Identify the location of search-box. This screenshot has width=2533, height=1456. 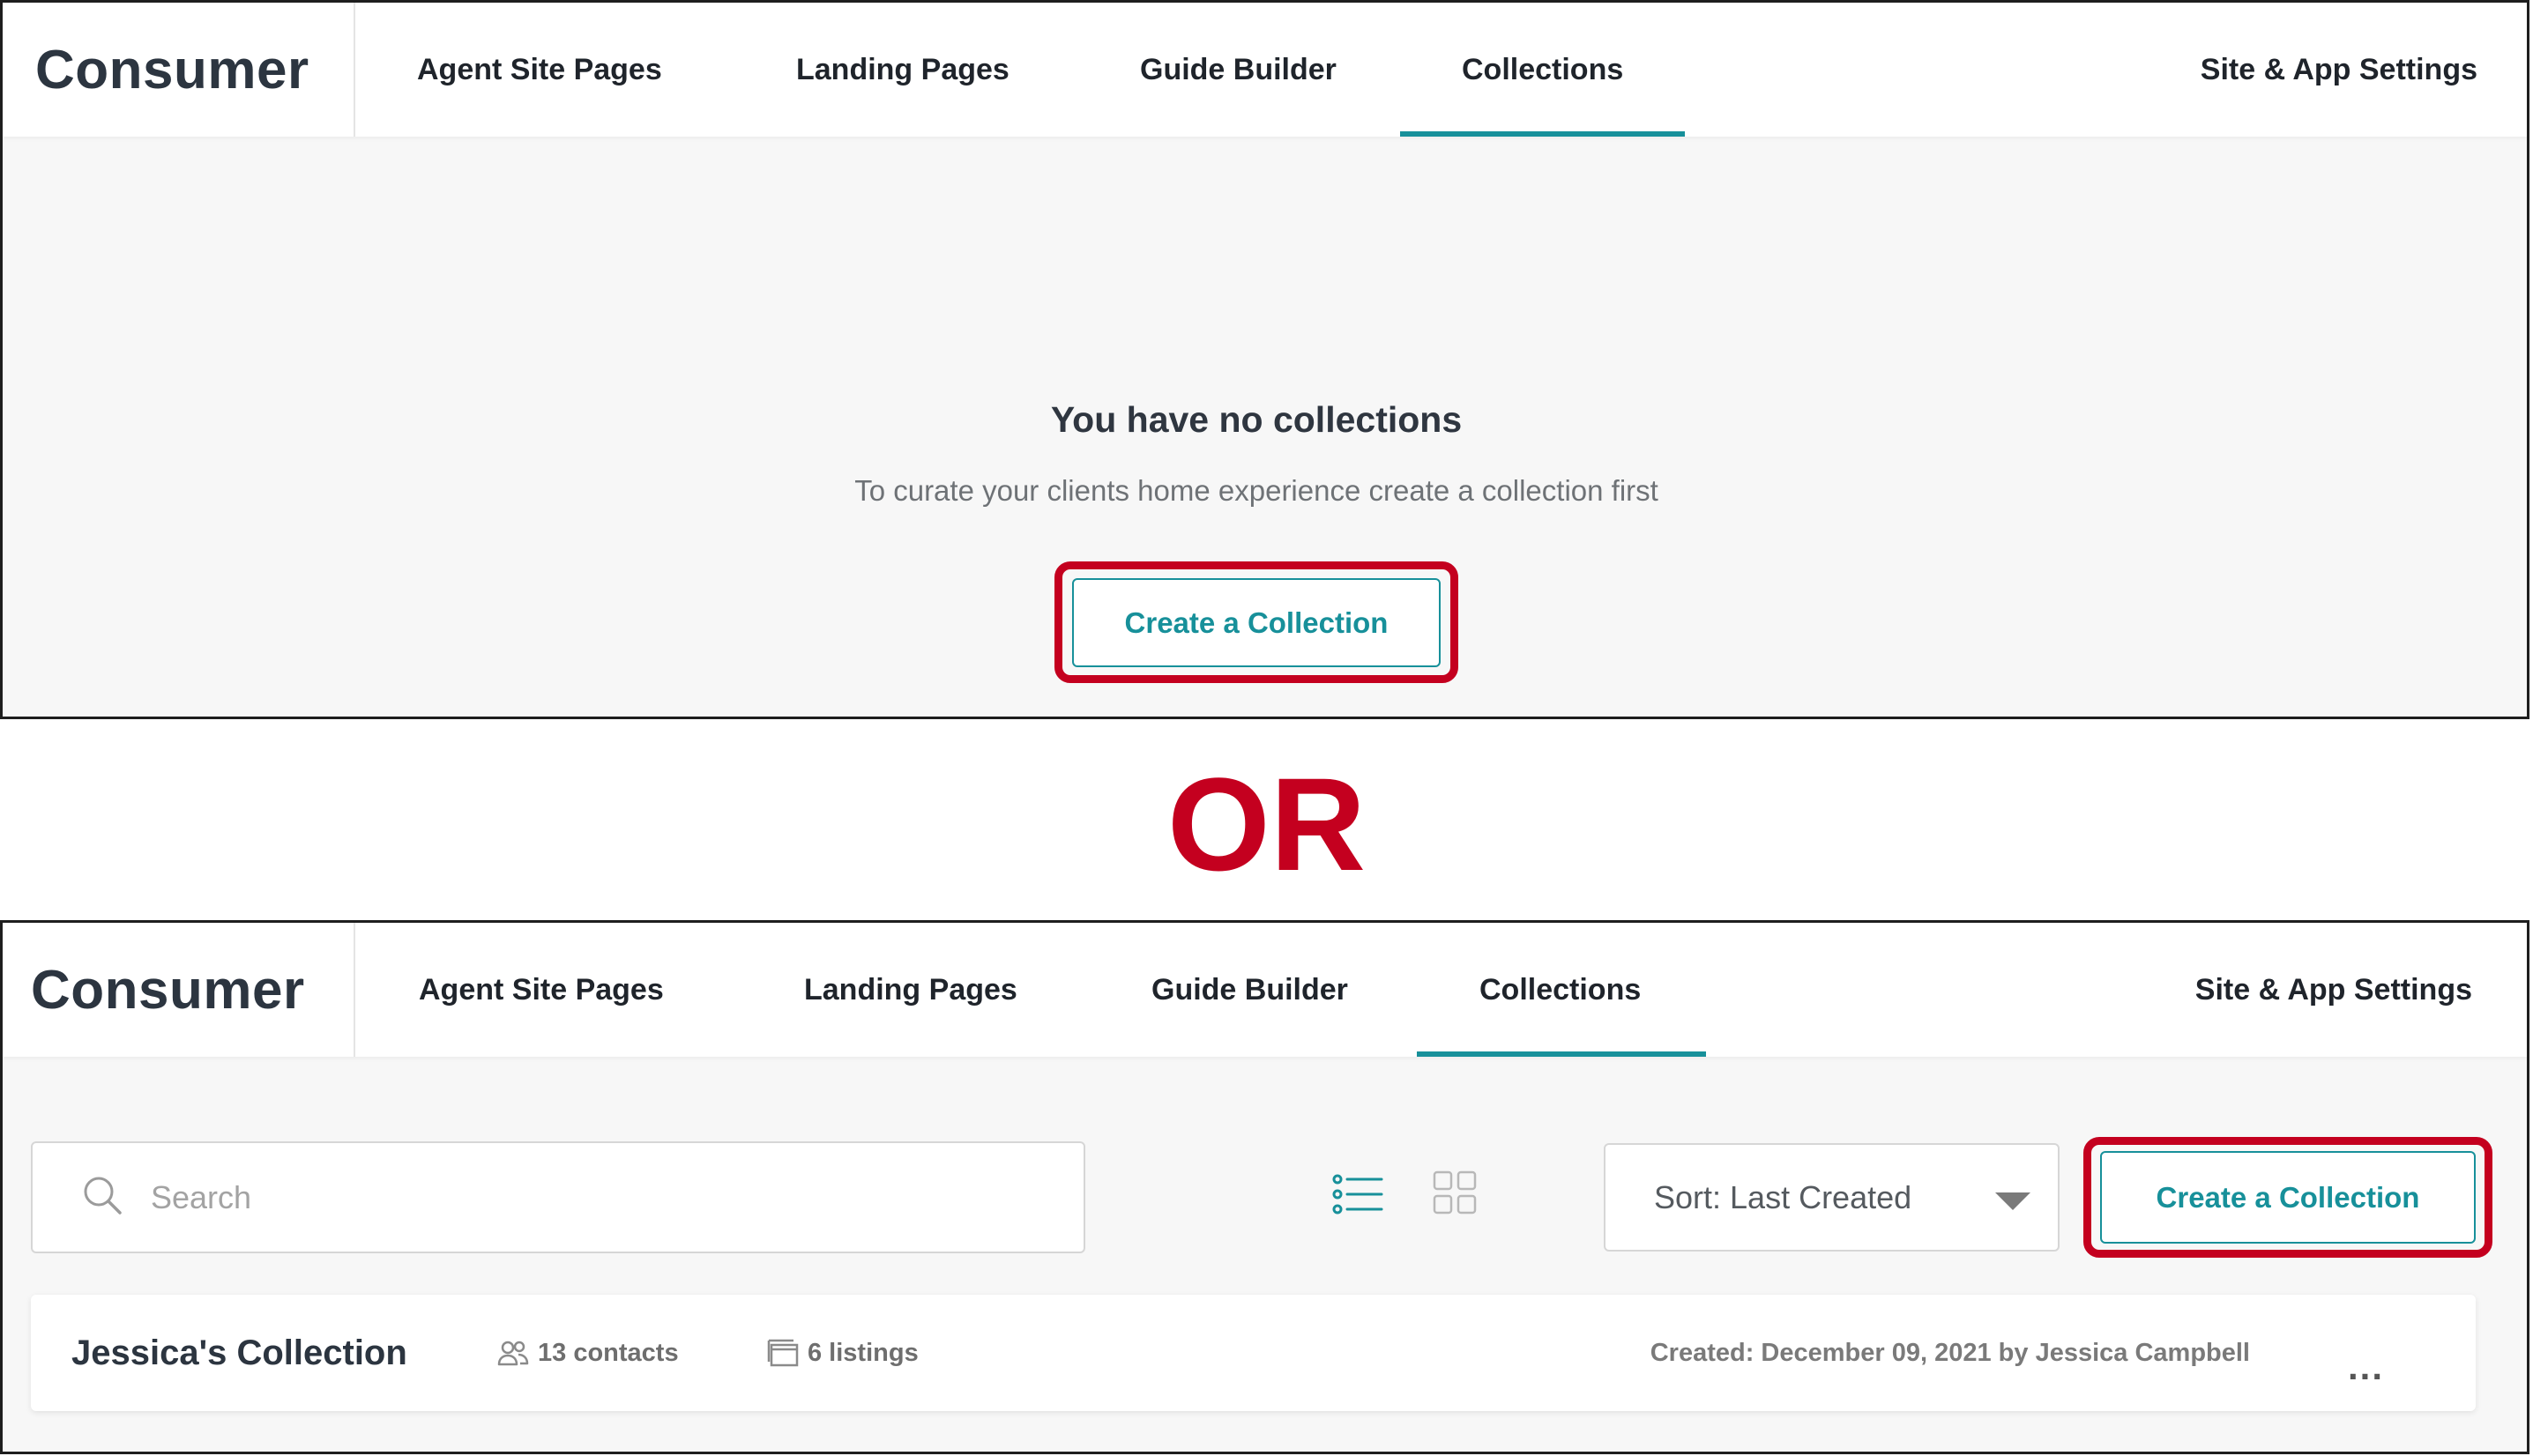
(558, 1197).